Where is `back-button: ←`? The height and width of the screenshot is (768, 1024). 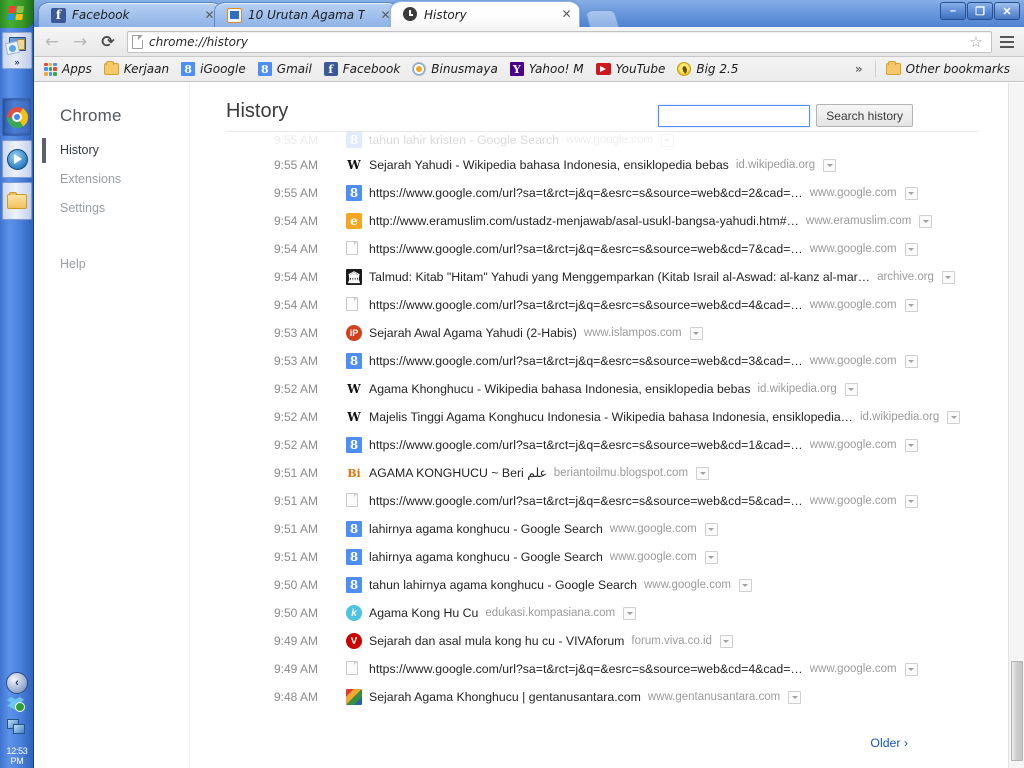 back-button: ← is located at coordinates (52, 42).